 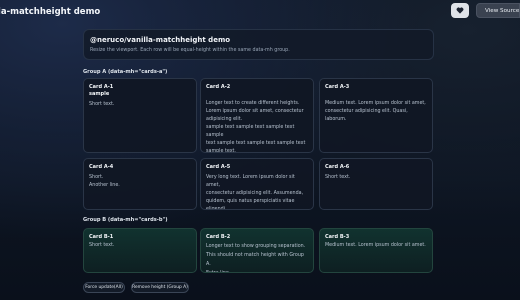 I want to click on remove-height-button: Remove height (Group A), so click(x=160, y=287).